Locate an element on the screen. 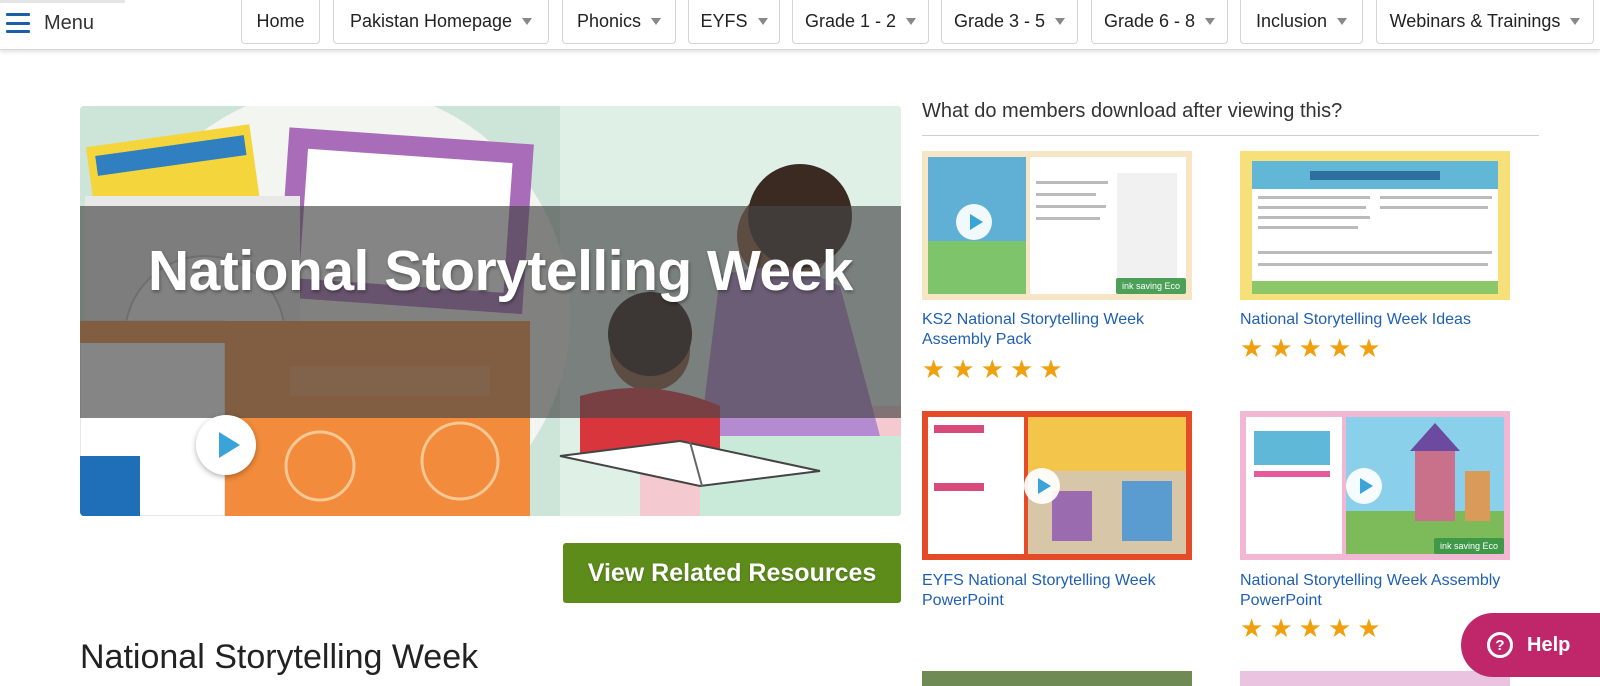 The height and width of the screenshot is (686, 1600). resource-title-link: National Storytelling Week Ideas is located at coordinates (1375, 320).